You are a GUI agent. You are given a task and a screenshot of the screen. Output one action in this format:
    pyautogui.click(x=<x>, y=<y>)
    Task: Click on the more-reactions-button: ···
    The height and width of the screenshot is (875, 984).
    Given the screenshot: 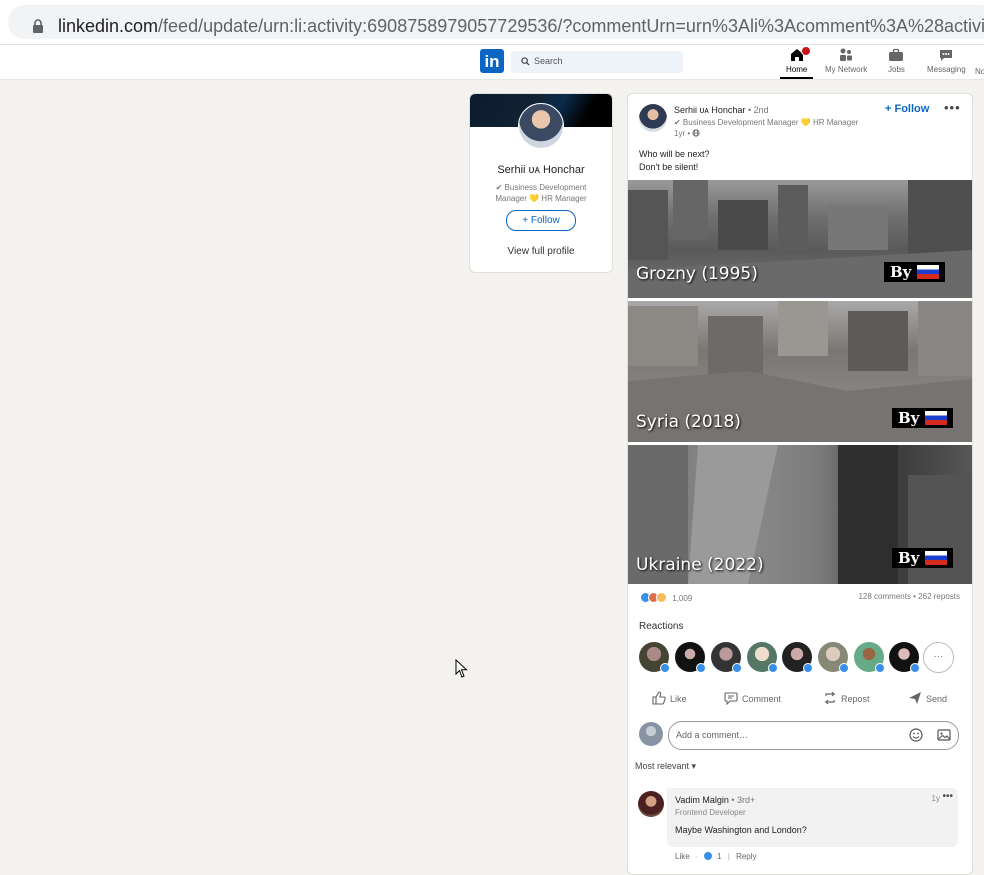 What is the action you would take?
    pyautogui.click(x=938, y=657)
    